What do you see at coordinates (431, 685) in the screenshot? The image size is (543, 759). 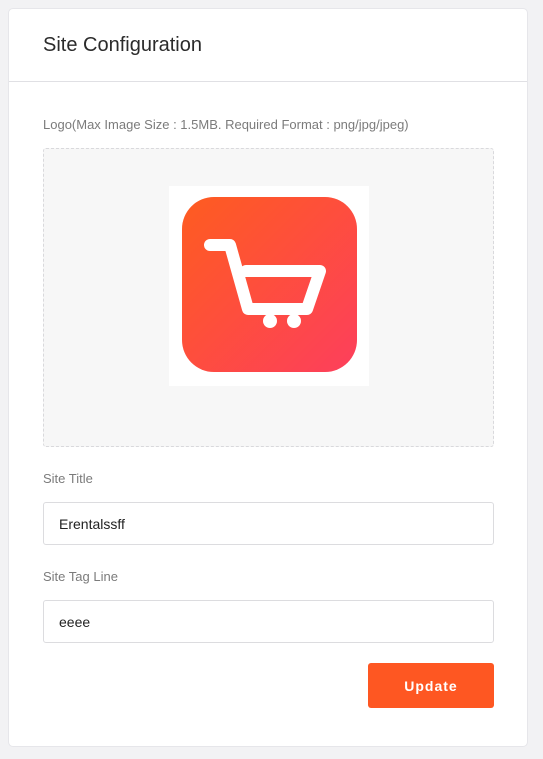 I see `update-button: Update` at bounding box center [431, 685].